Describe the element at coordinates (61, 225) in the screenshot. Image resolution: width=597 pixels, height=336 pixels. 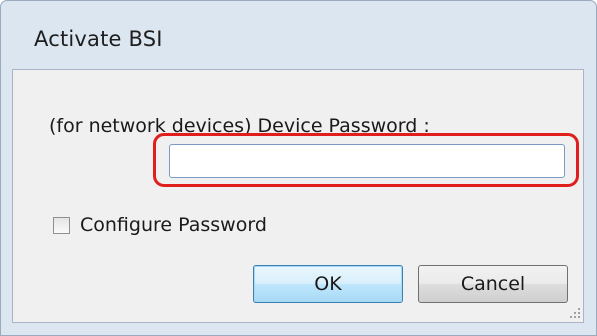
I see `configure-password-checkbox` at that location.